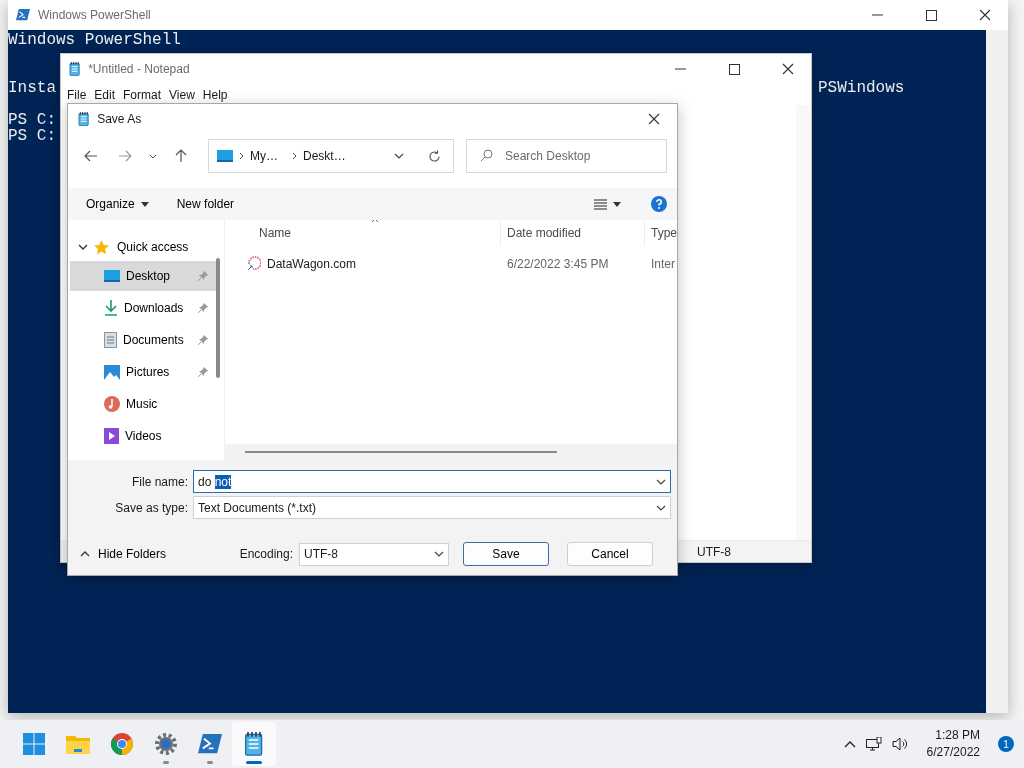  Describe the element at coordinates (34, 744) in the screenshot. I see `windows-logo-icon` at that location.